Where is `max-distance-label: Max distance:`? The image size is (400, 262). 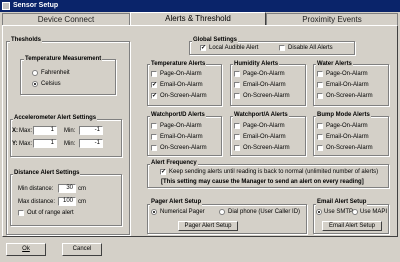 max-distance-label: Max distance: is located at coordinates (37, 202).